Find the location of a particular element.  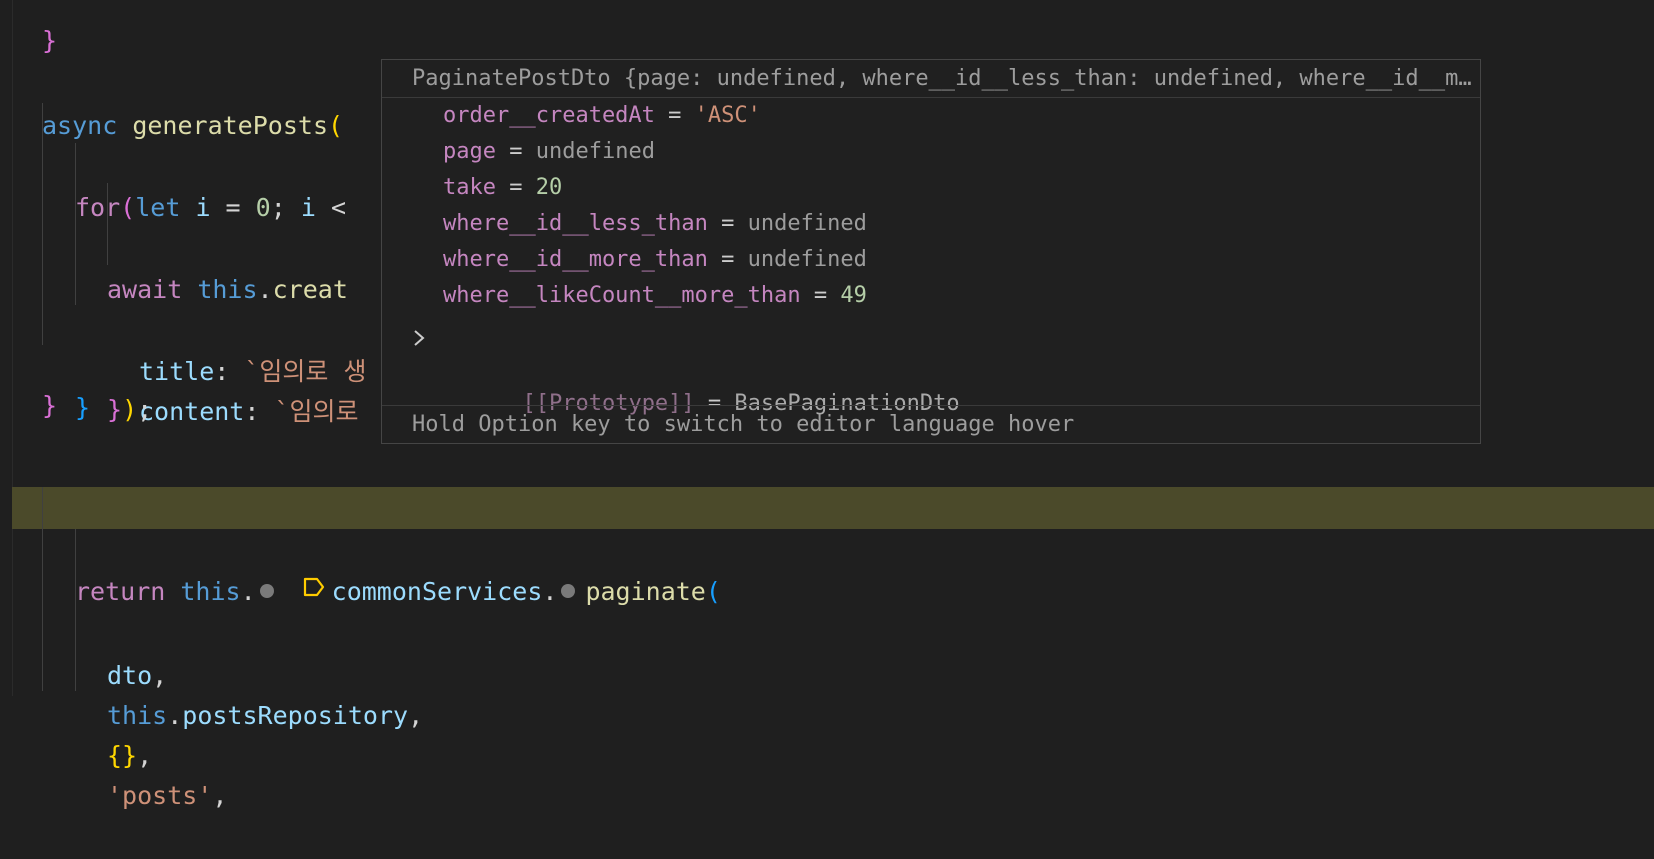

expand-chevron-icon is located at coordinates (419, 341).